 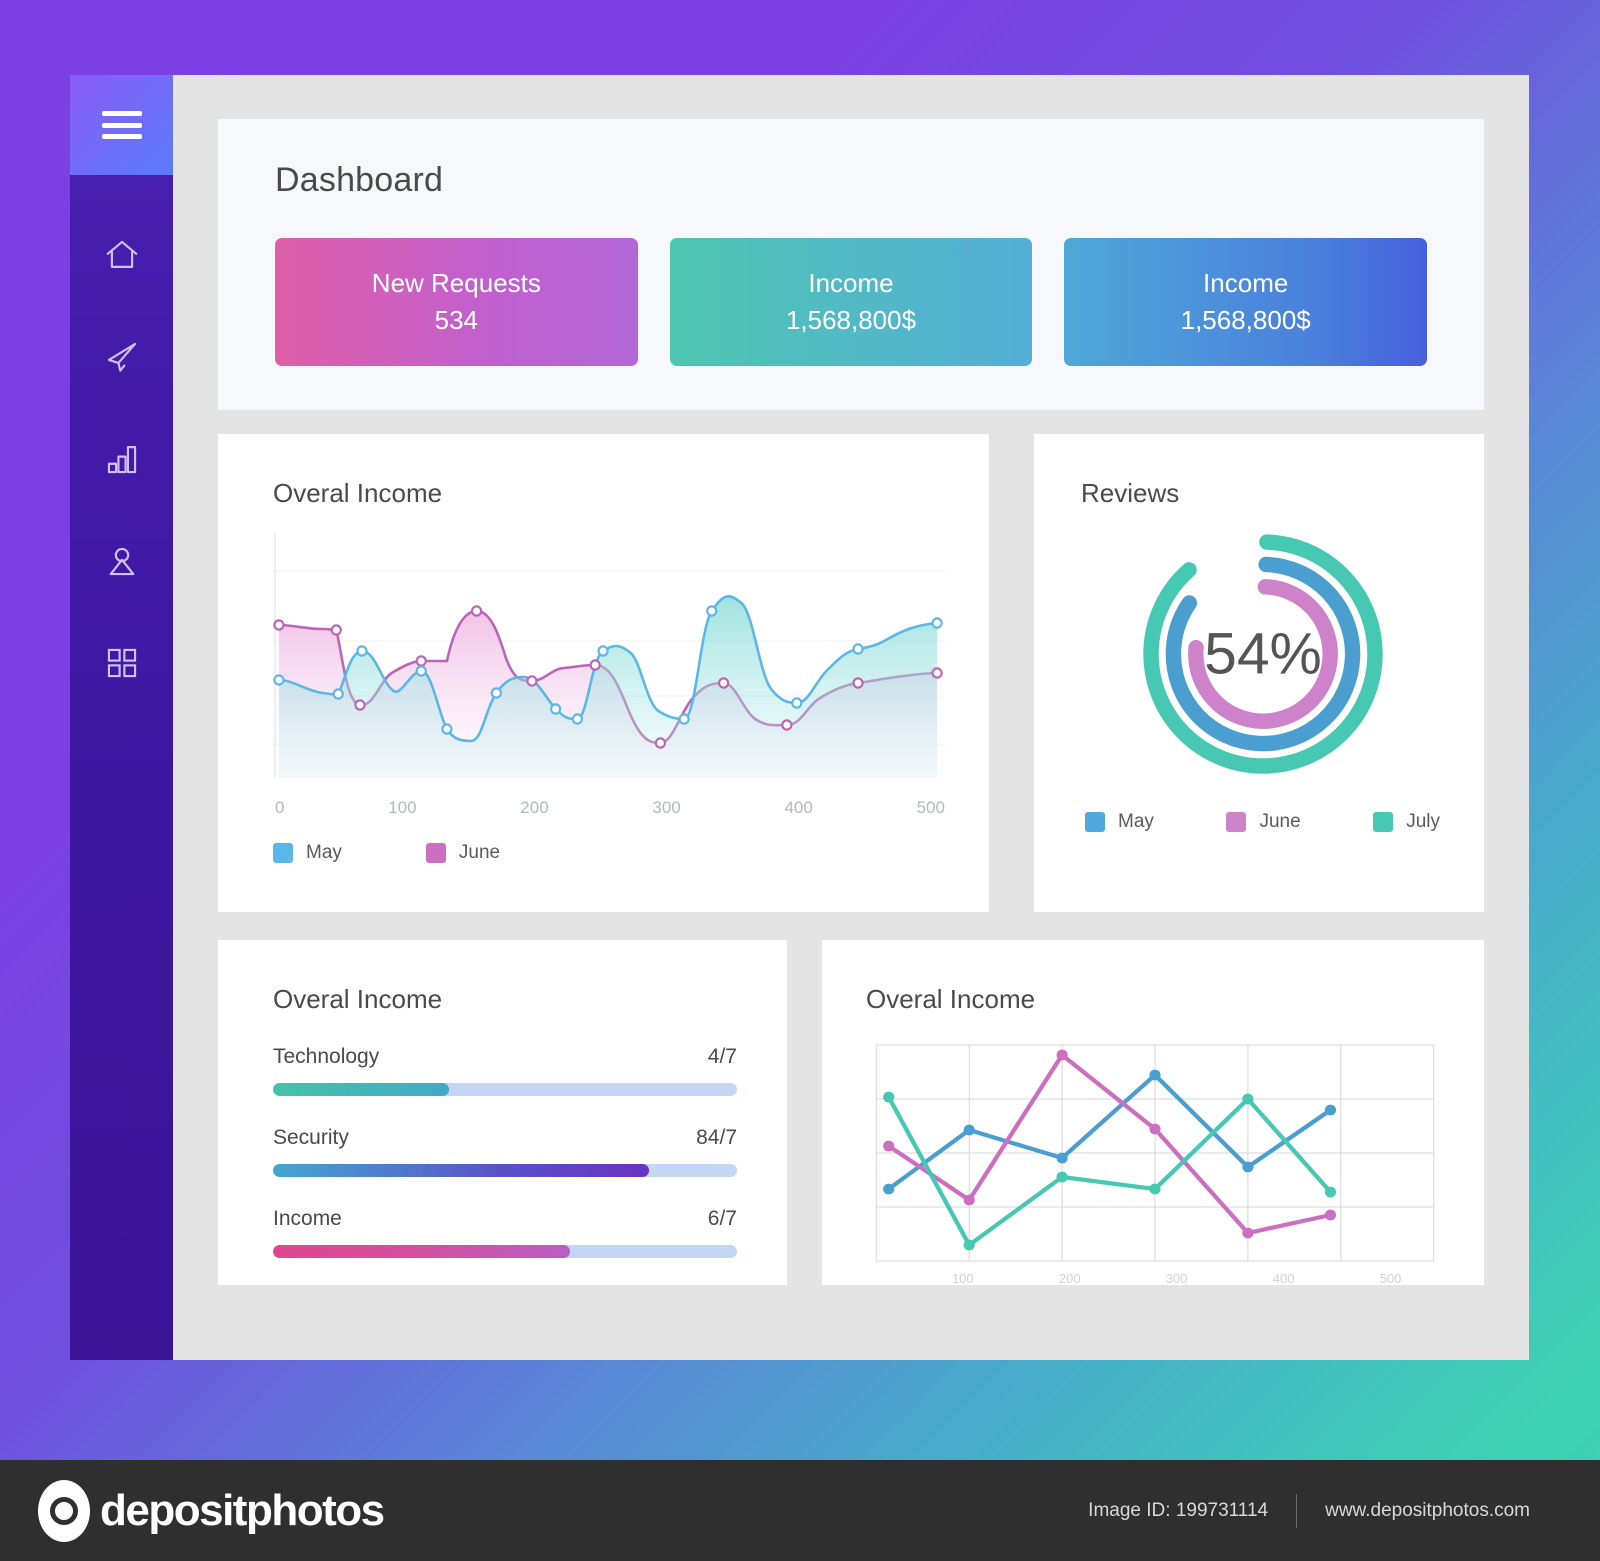 I want to click on reviews-legend: May June July, so click(x=1262, y=822).